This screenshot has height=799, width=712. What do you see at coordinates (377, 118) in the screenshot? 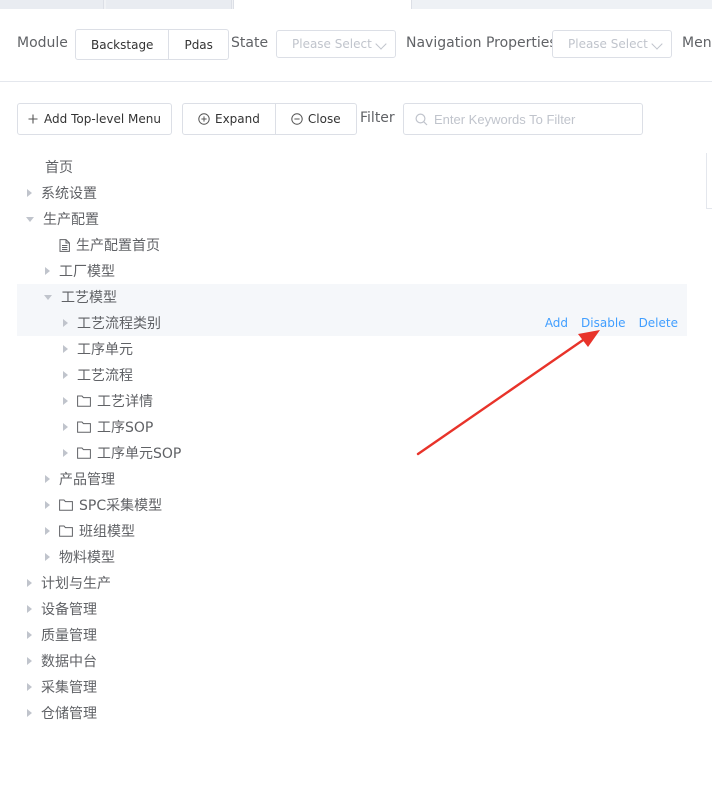
I see `filter-label: Filter` at bounding box center [377, 118].